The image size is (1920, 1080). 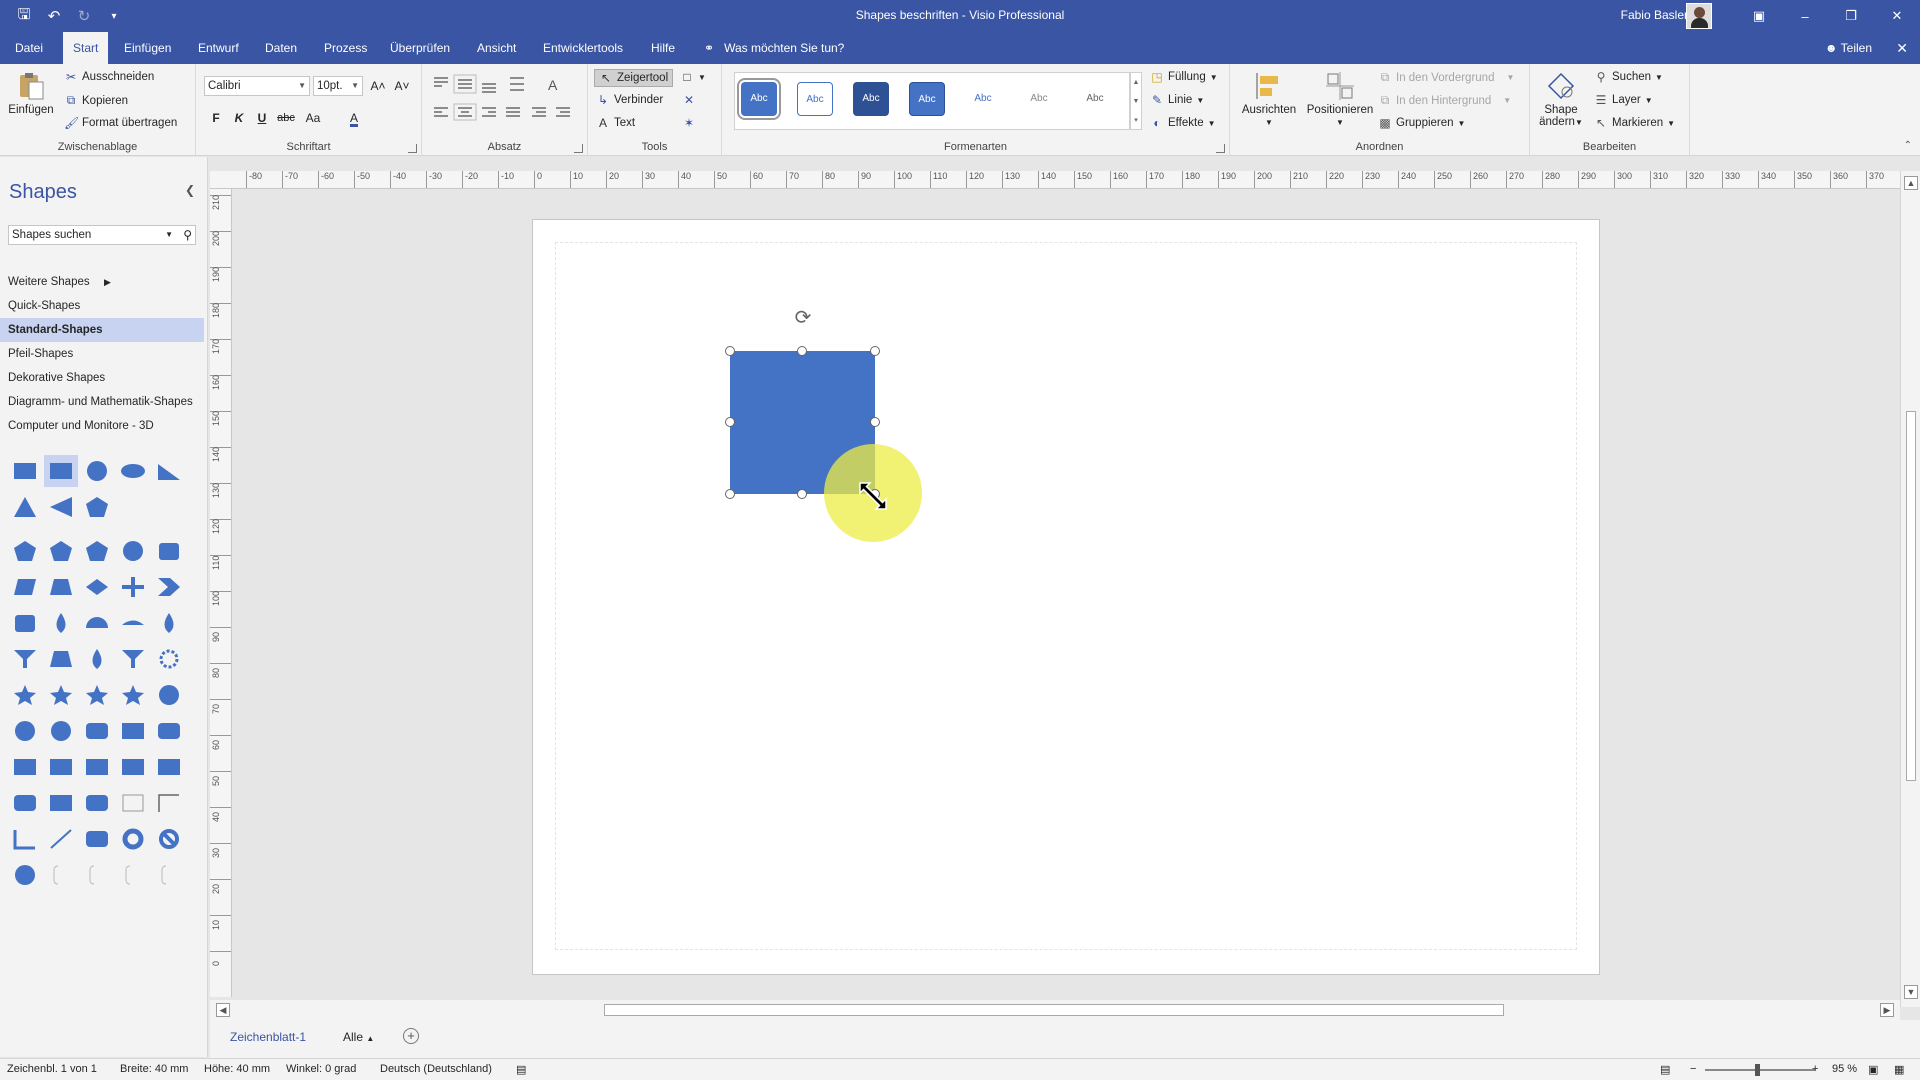 What do you see at coordinates (86, 48) in the screenshot?
I see `tab-start: Start` at bounding box center [86, 48].